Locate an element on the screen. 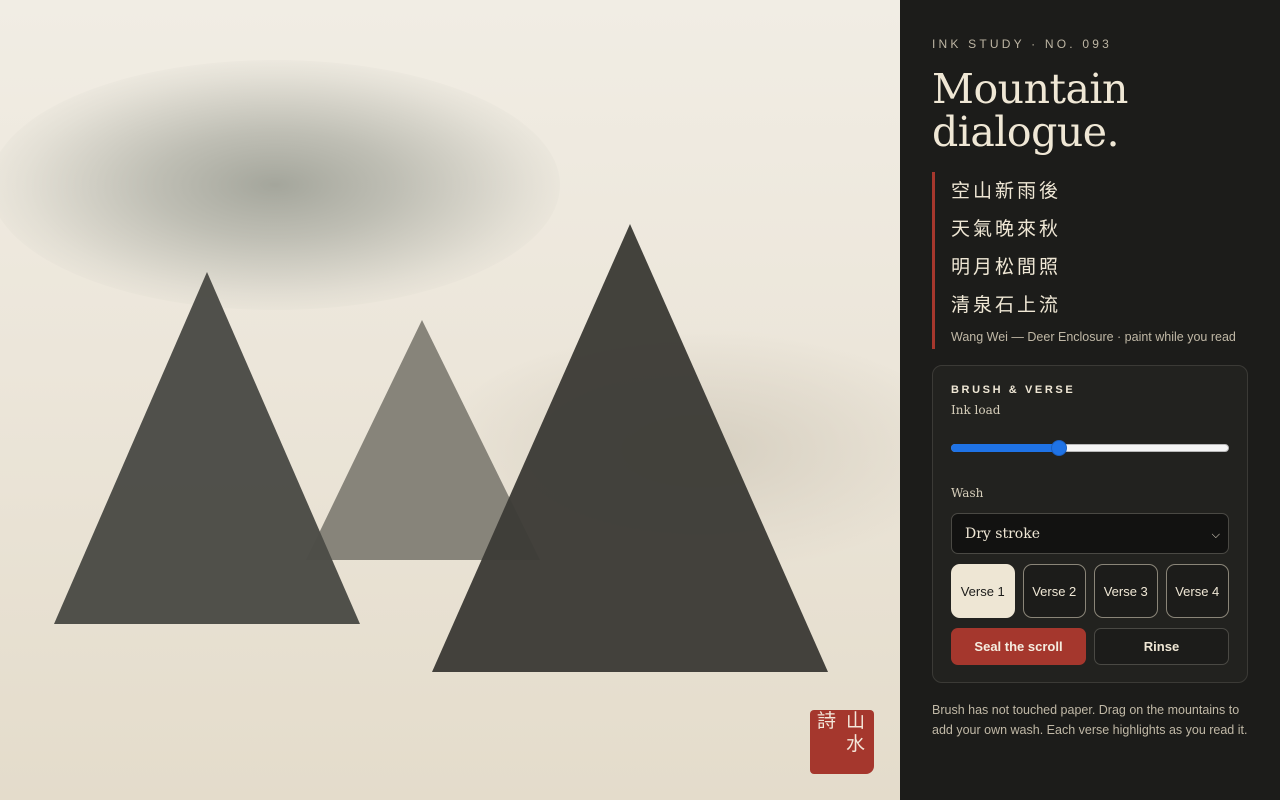  mountain-left is located at coordinates (207, 448).